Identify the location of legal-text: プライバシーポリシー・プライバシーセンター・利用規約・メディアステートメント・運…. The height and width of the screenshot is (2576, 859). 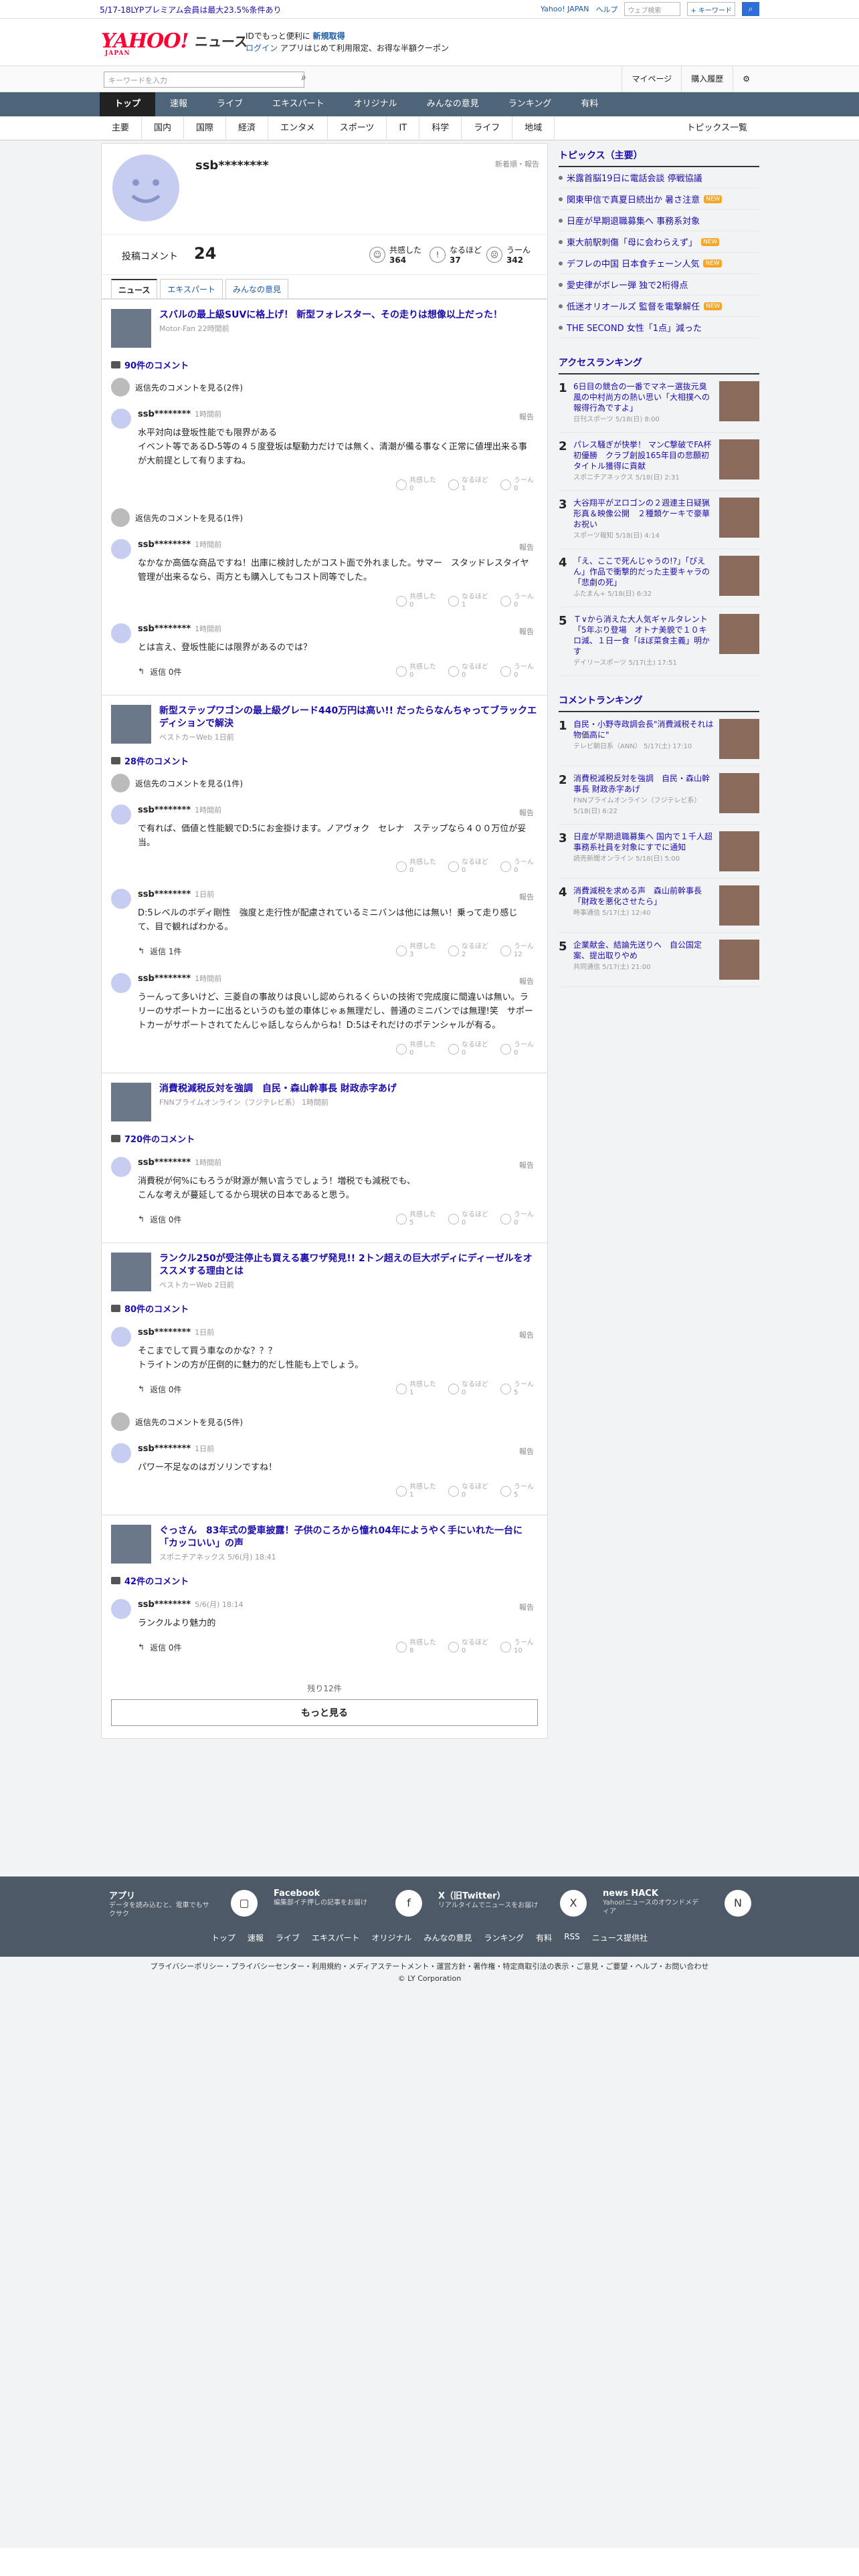
(429, 1967).